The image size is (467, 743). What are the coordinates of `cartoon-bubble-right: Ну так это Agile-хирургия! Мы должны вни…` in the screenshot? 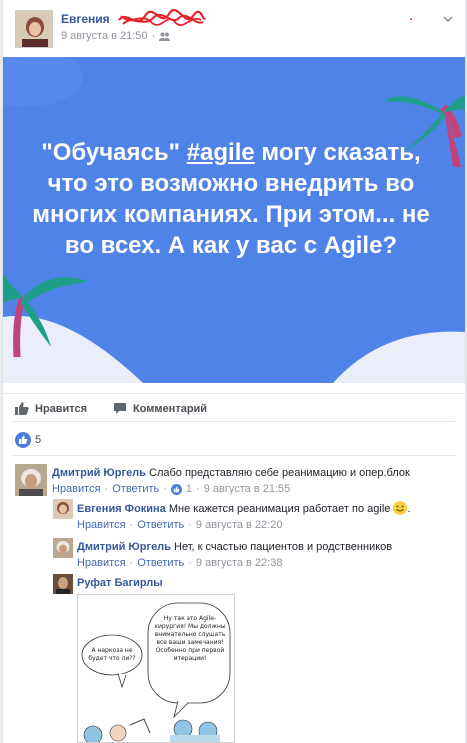 It's located at (190, 638).